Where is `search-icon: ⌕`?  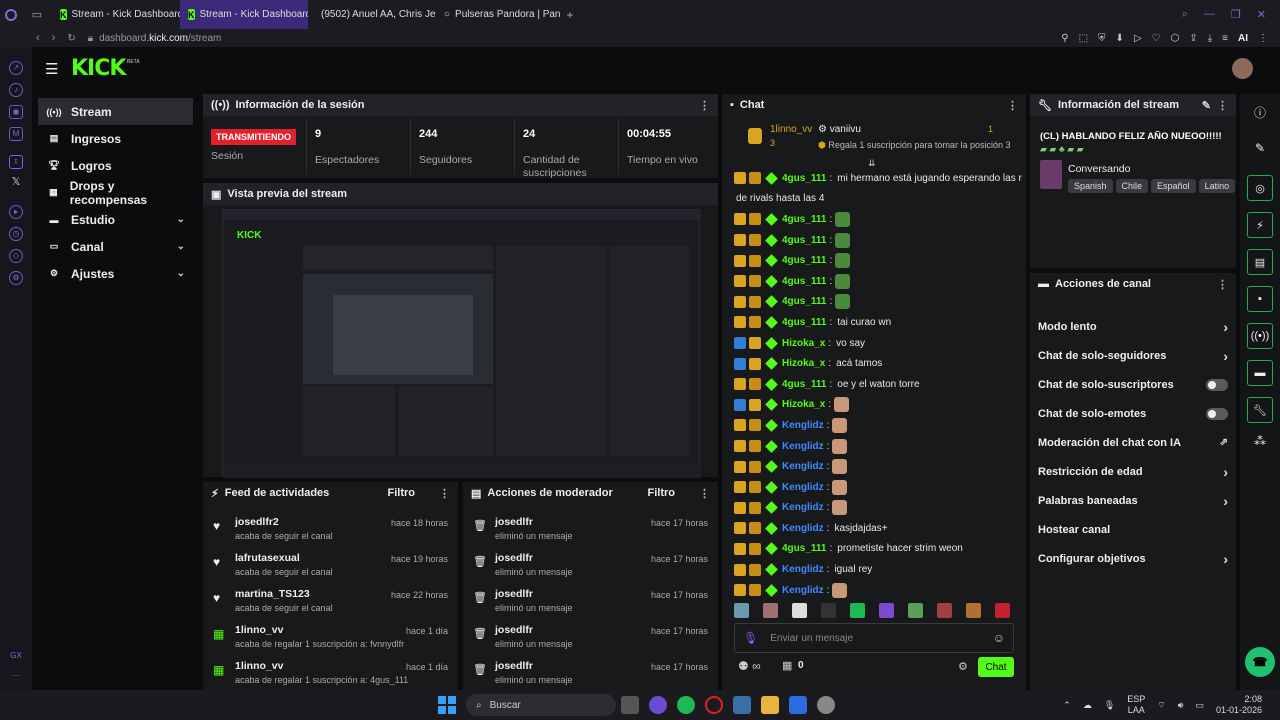
search-icon: ⌕ is located at coordinates (1185, 14).